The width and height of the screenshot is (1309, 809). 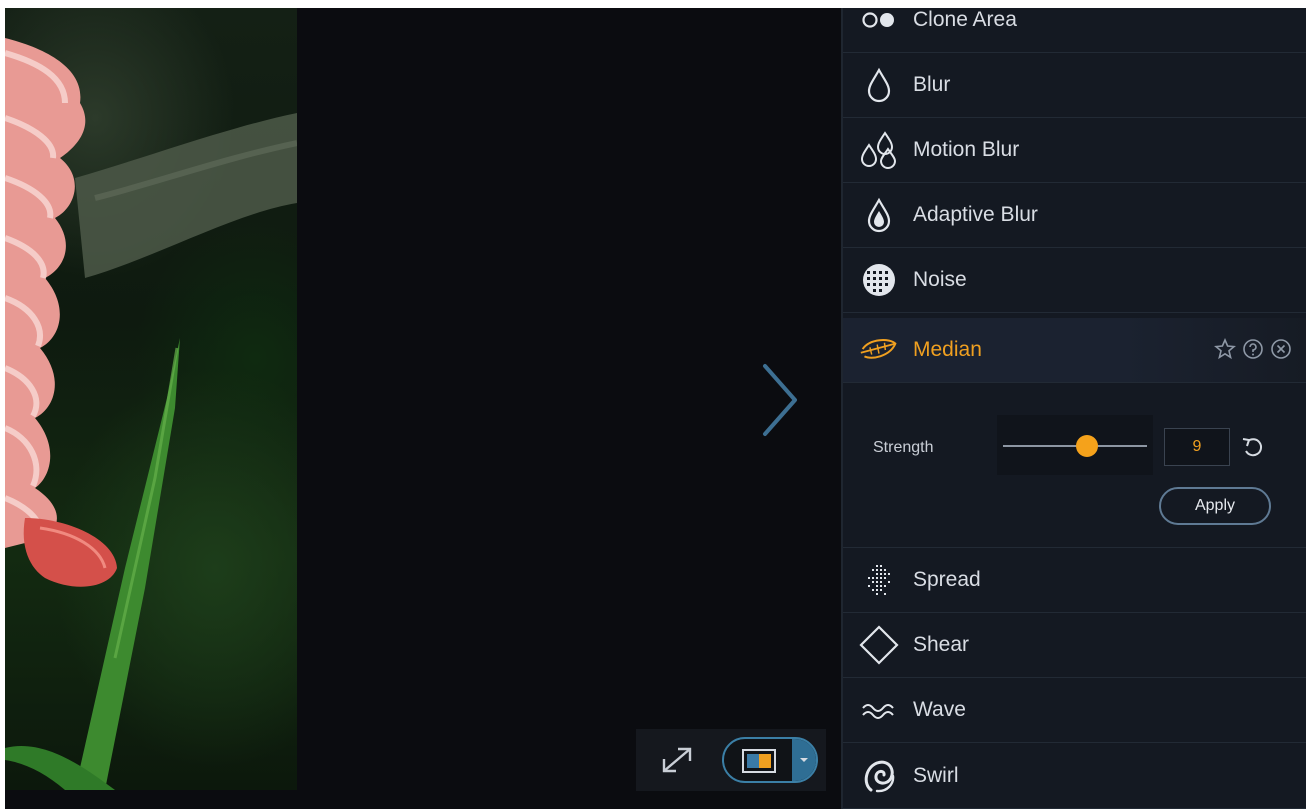 What do you see at coordinates (1074, 215) in the screenshot?
I see `effect-item-adaptive-blur: Adaptive Blur` at bounding box center [1074, 215].